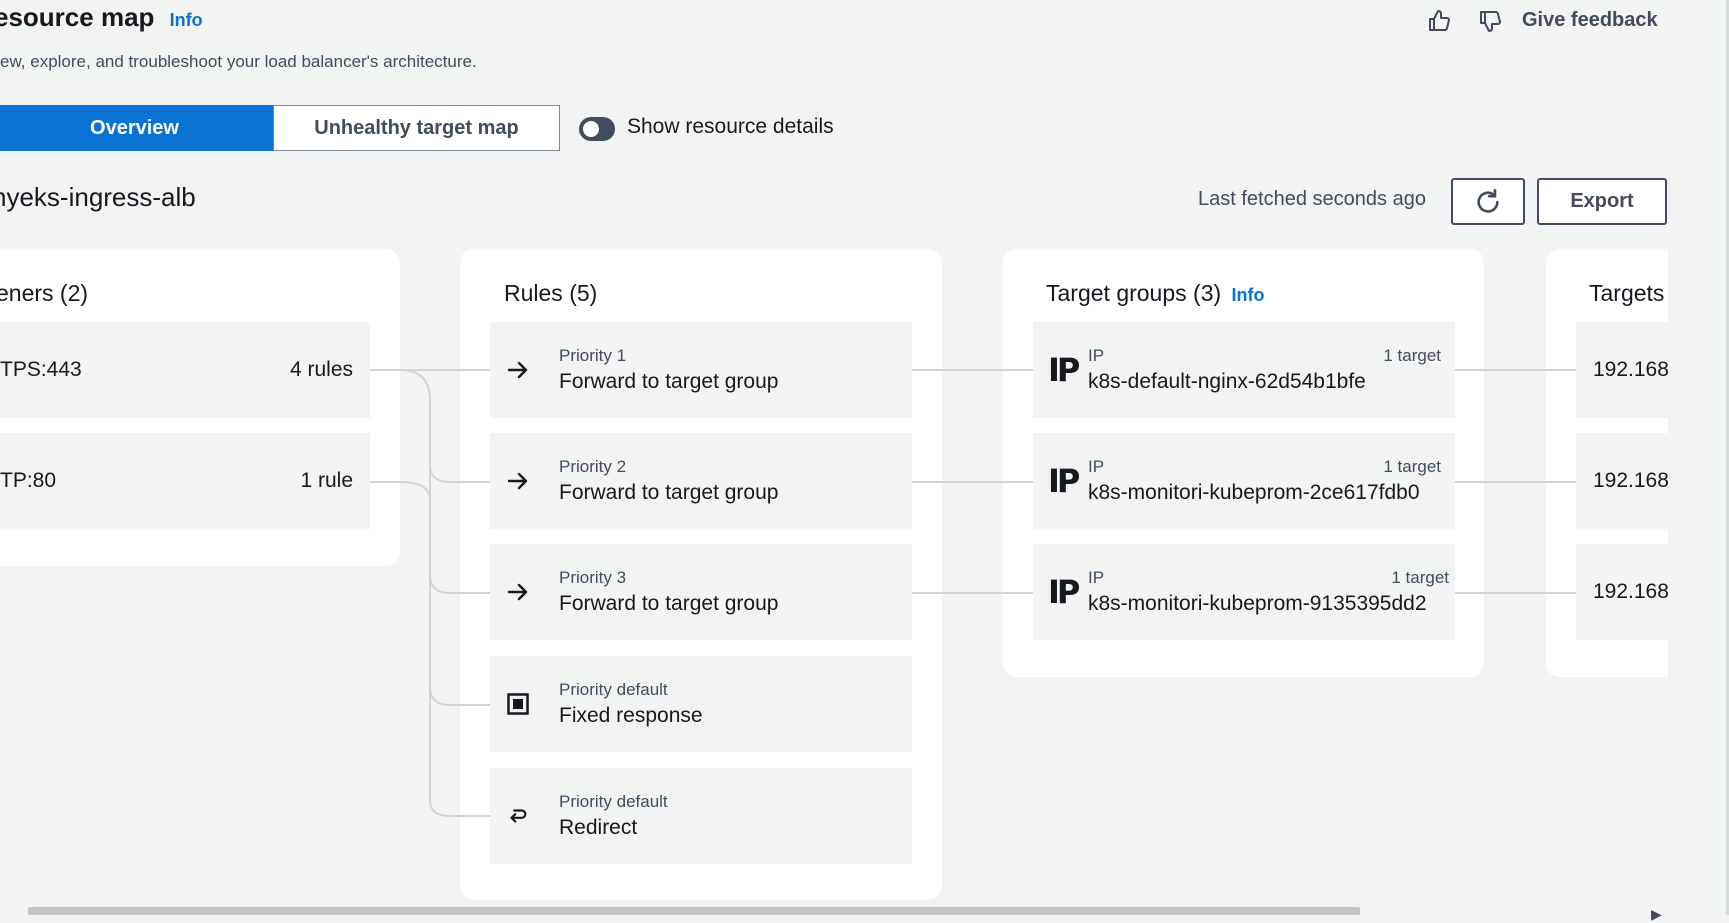  What do you see at coordinates (593, 577) in the screenshot?
I see `rule-priority: Priority 3` at bounding box center [593, 577].